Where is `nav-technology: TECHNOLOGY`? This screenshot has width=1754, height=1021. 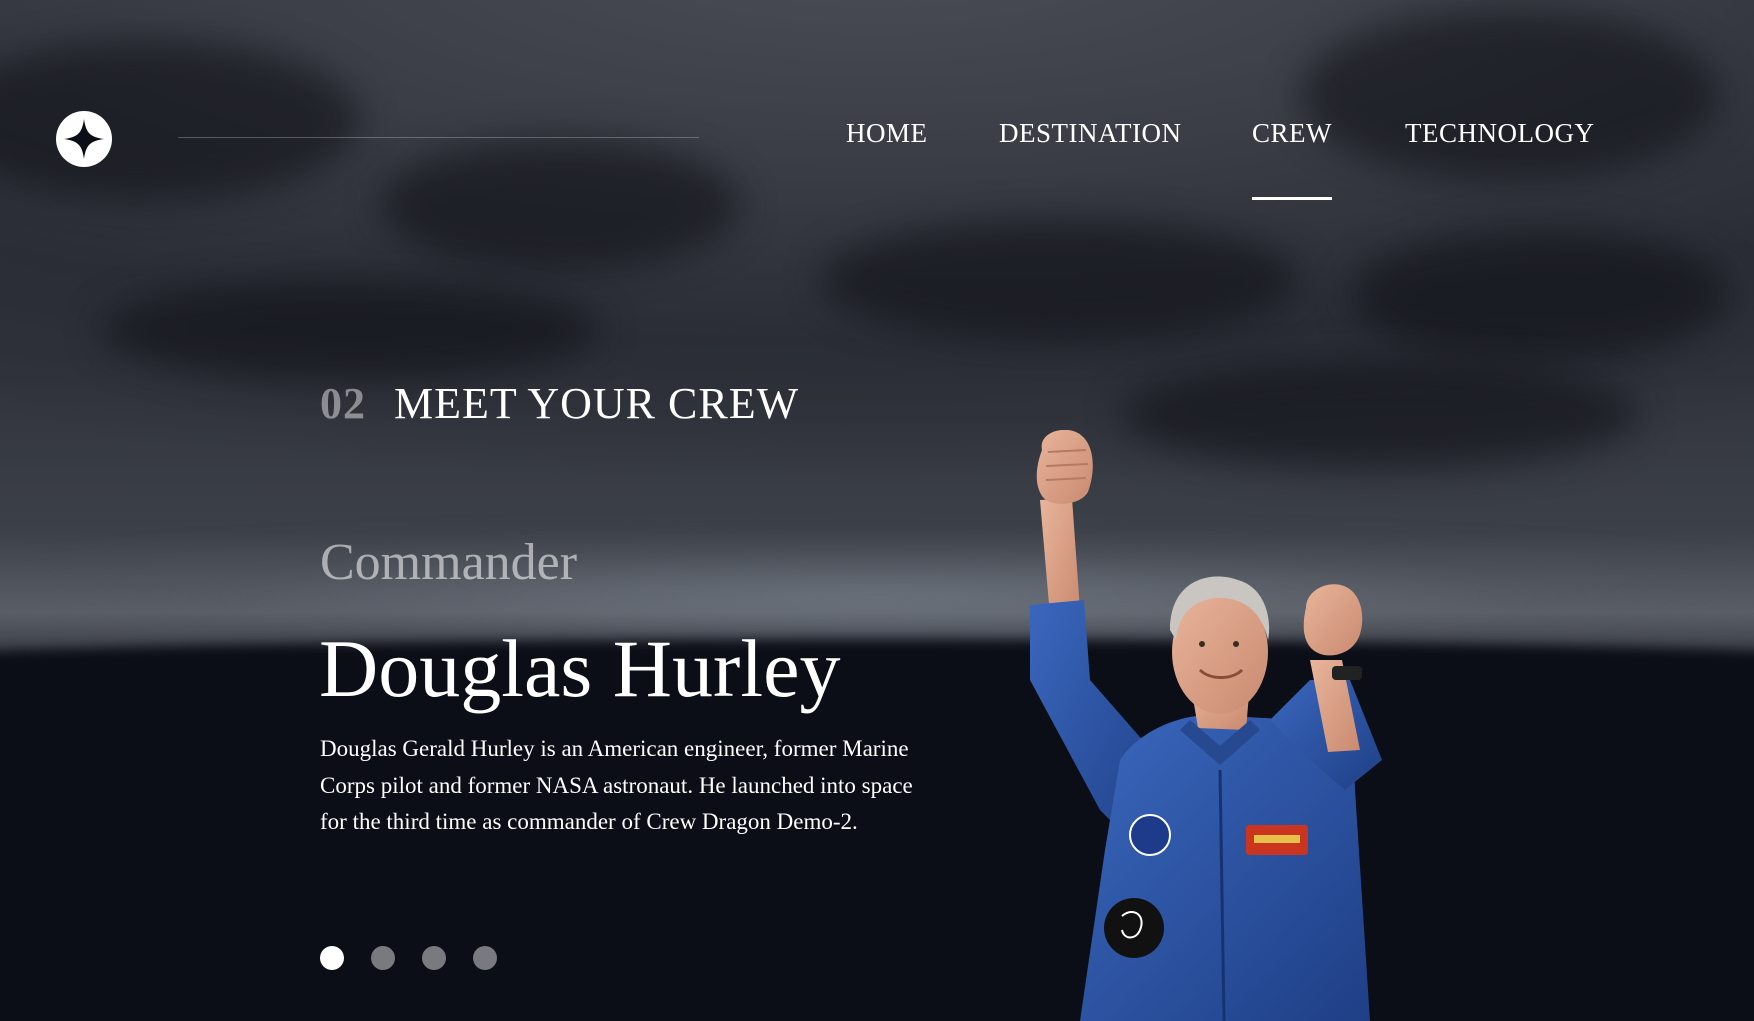 nav-technology: TECHNOLOGY is located at coordinates (1499, 159).